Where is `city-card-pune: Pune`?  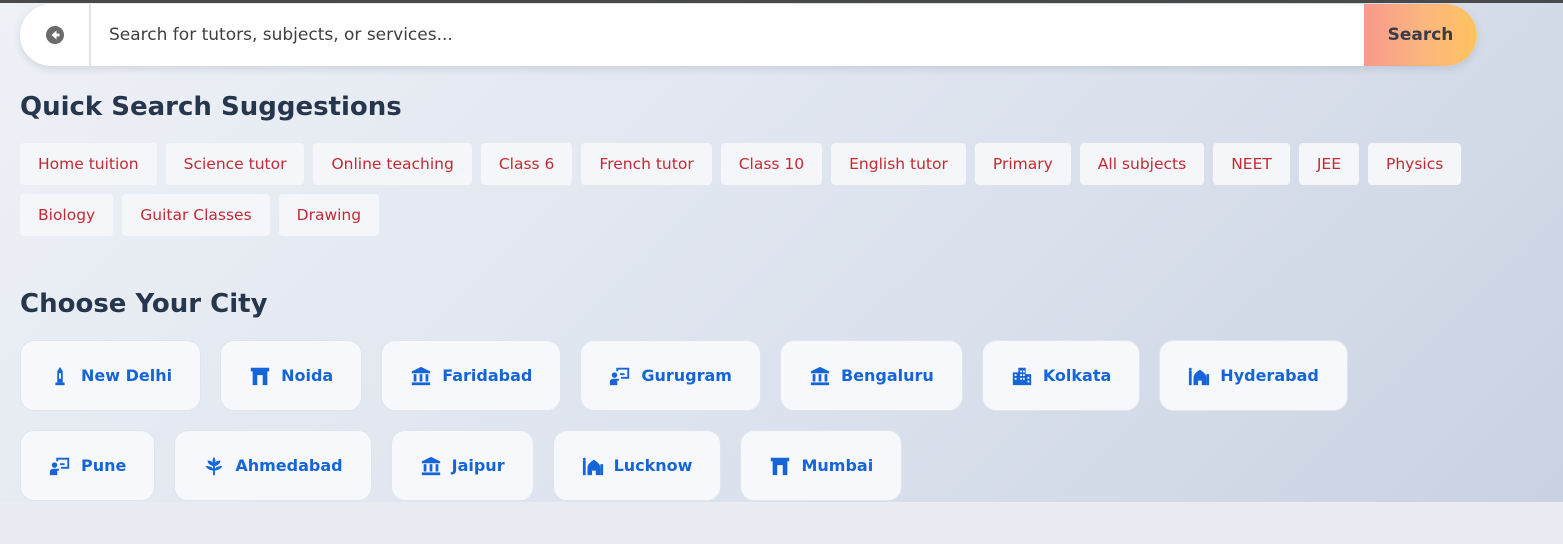 city-card-pune: Pune is located at coordinates (88, 465).